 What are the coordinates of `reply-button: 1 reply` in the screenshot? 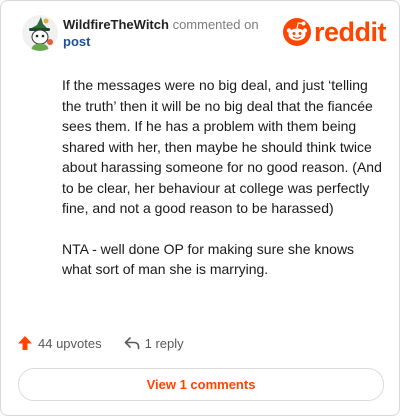 It's located at (154, 343).